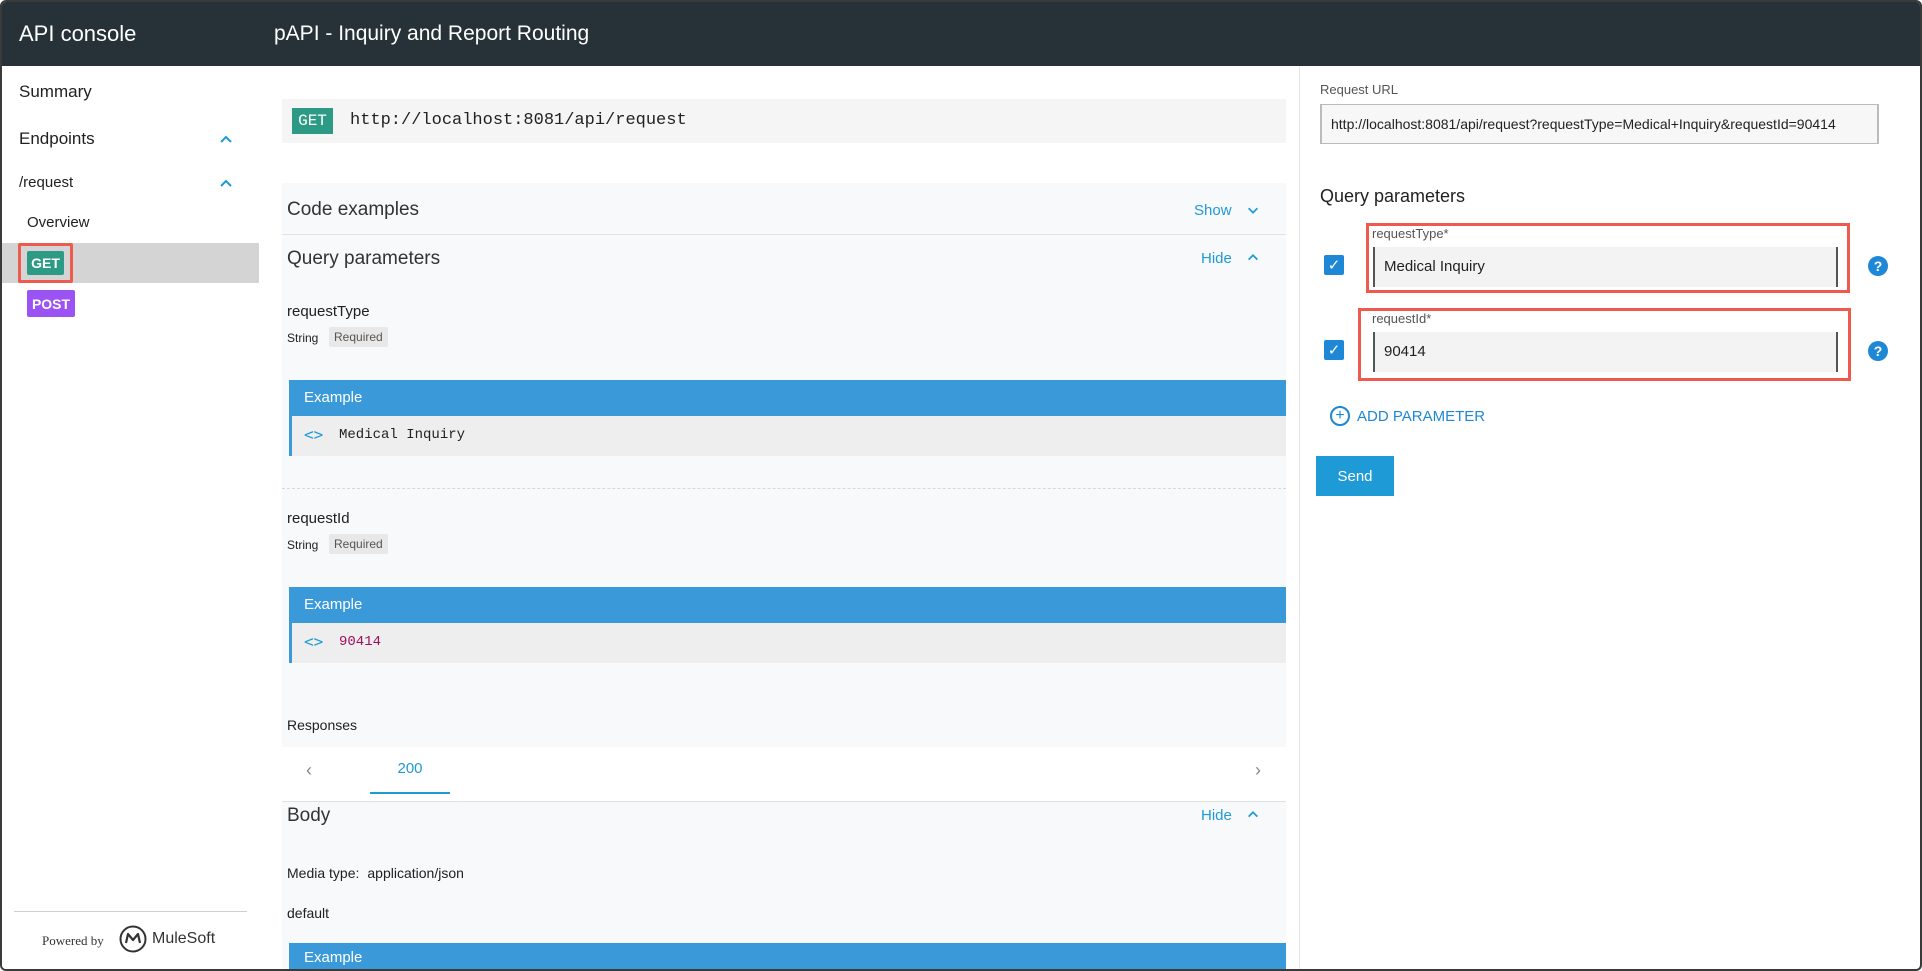 The width and height of the screenshot is (1922, 971). I want to click on add-parameter-button: + ADD PARAMETER, so click(1407, 416).